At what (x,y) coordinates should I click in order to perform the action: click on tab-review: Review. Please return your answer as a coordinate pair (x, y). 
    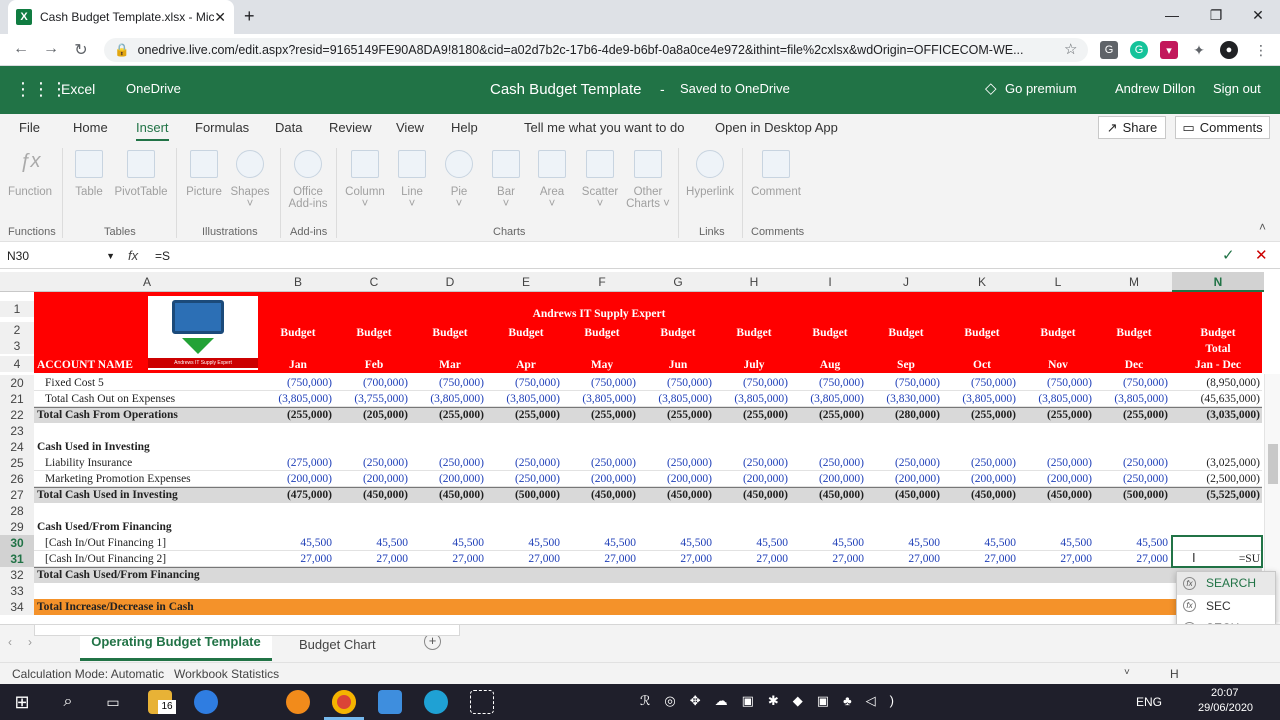
    Looking at the image, I should click on (350, 127).